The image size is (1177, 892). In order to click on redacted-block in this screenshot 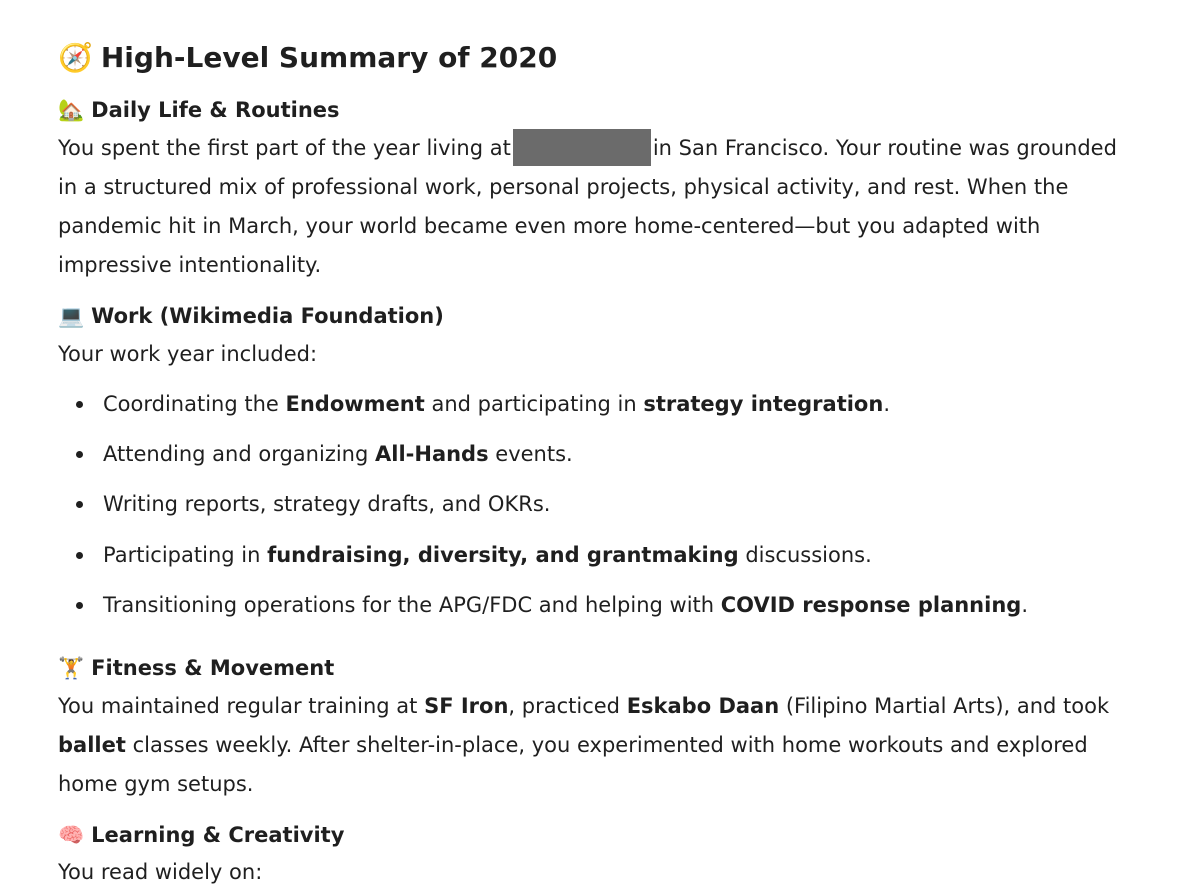, I will do `click(581, 147)`.